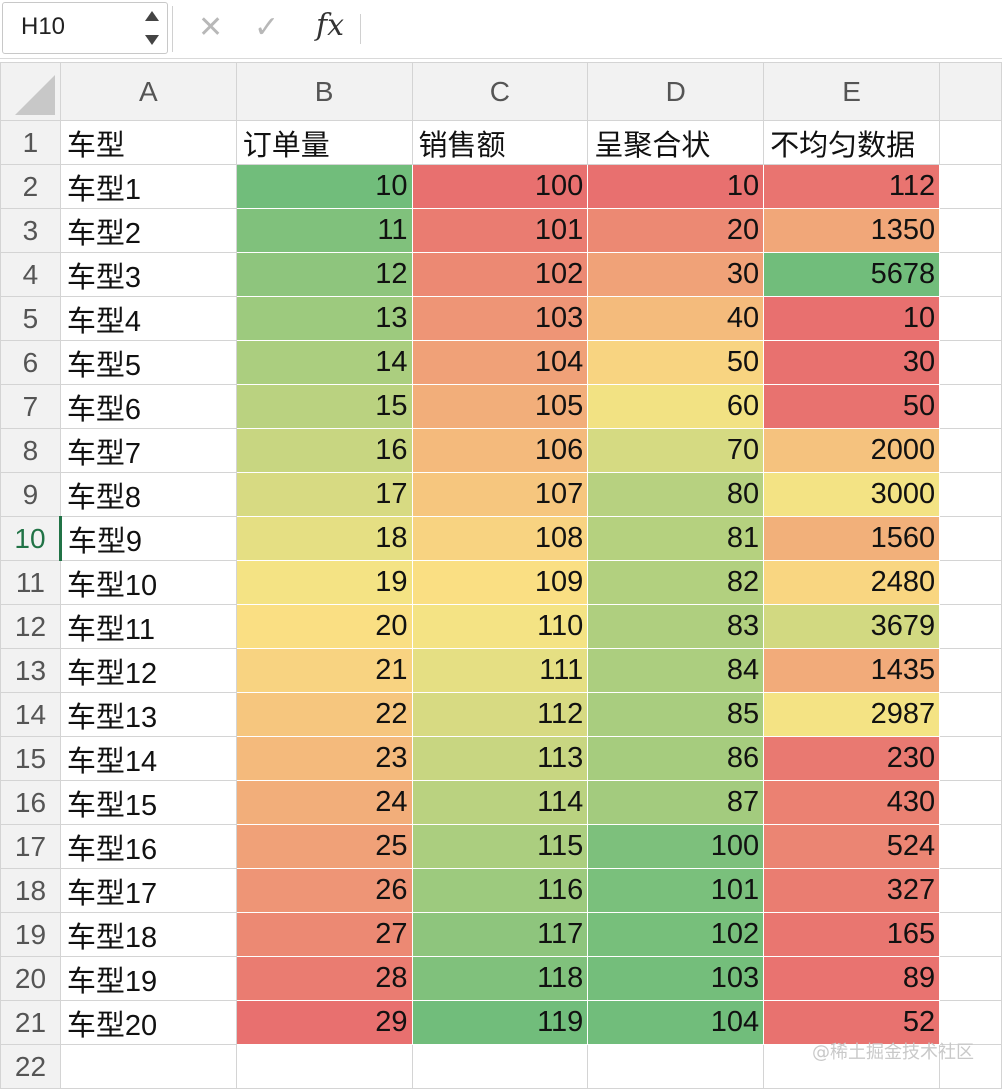 The image size is (1002, 1090). I want to click on cell-orders: 15, so click(324, 406).